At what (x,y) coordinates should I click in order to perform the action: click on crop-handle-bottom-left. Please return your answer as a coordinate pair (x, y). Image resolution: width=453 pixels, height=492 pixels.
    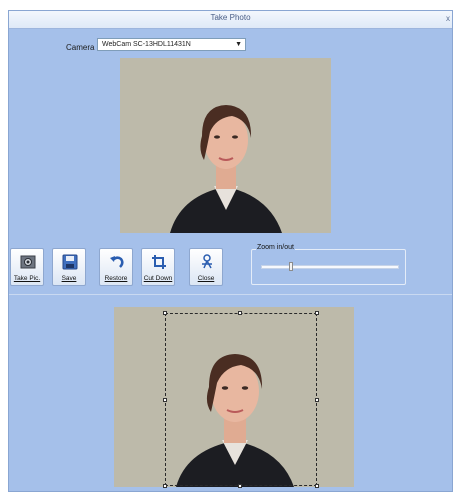
    Looking at the image, I should click on (165, 486).